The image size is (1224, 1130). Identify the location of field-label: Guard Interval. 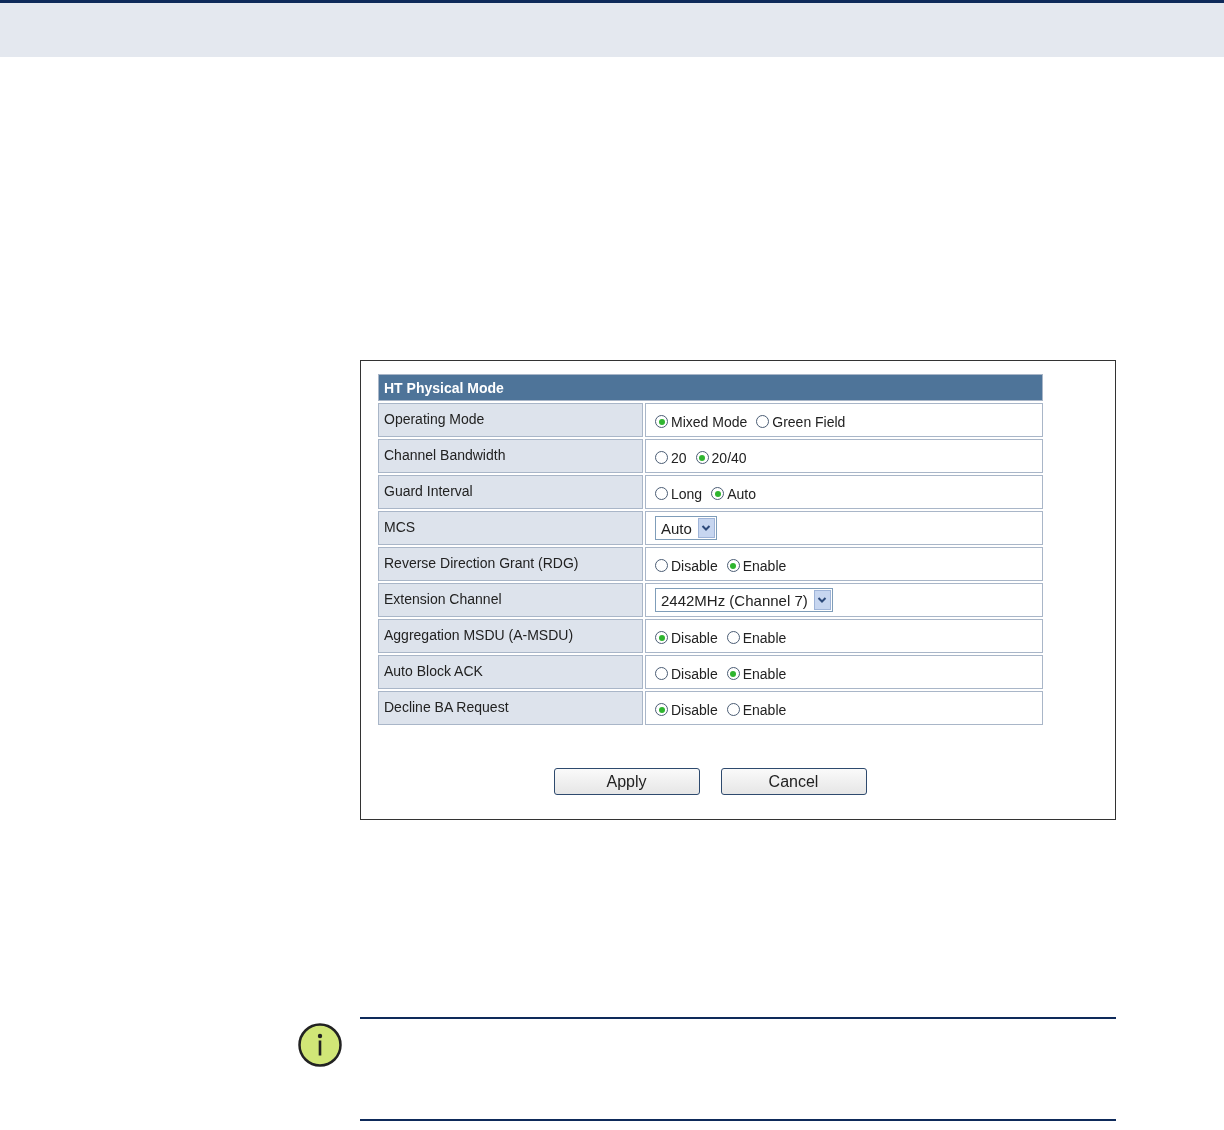
(510, 492).